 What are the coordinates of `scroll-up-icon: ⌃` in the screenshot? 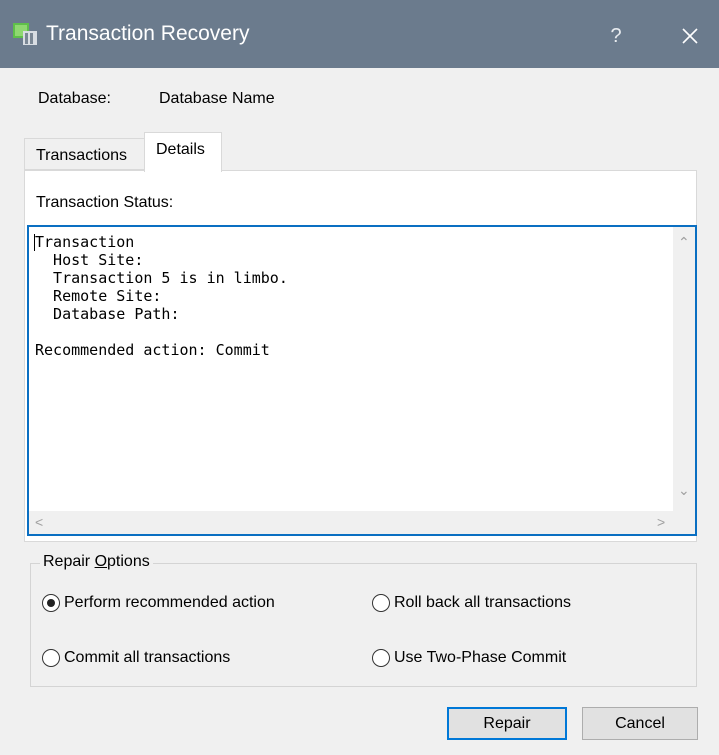 It's located at (684, 242).